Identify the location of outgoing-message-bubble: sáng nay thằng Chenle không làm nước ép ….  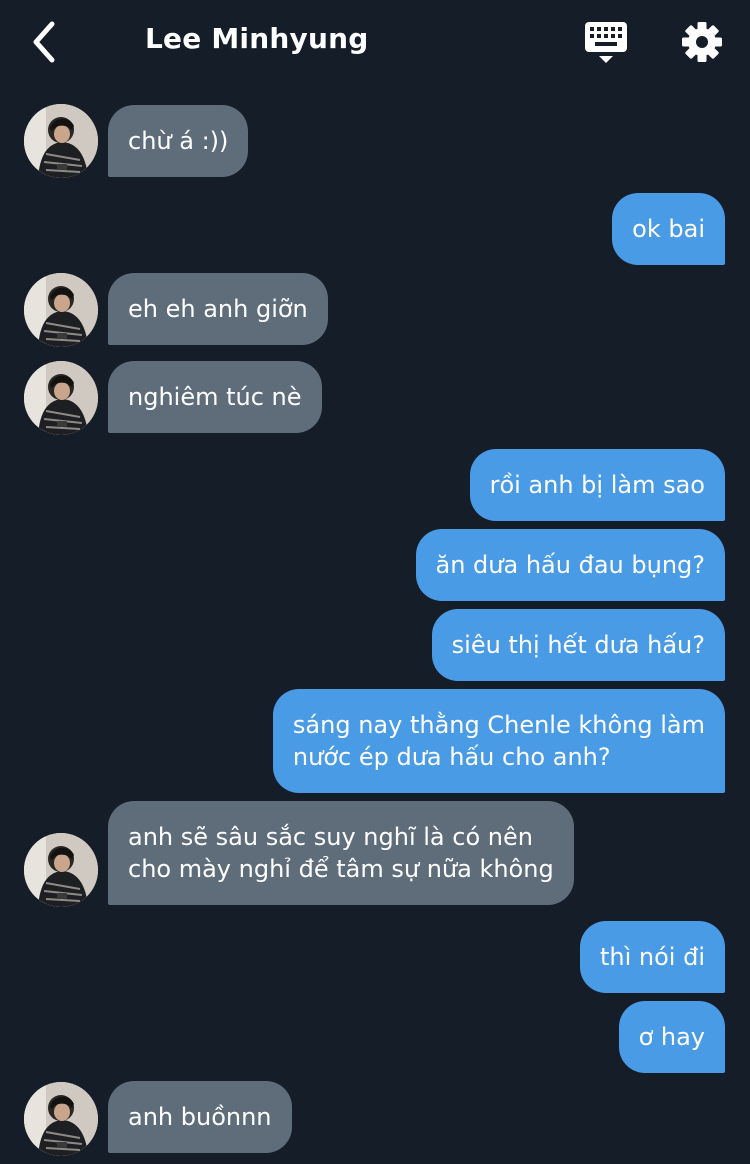
(498, 741).